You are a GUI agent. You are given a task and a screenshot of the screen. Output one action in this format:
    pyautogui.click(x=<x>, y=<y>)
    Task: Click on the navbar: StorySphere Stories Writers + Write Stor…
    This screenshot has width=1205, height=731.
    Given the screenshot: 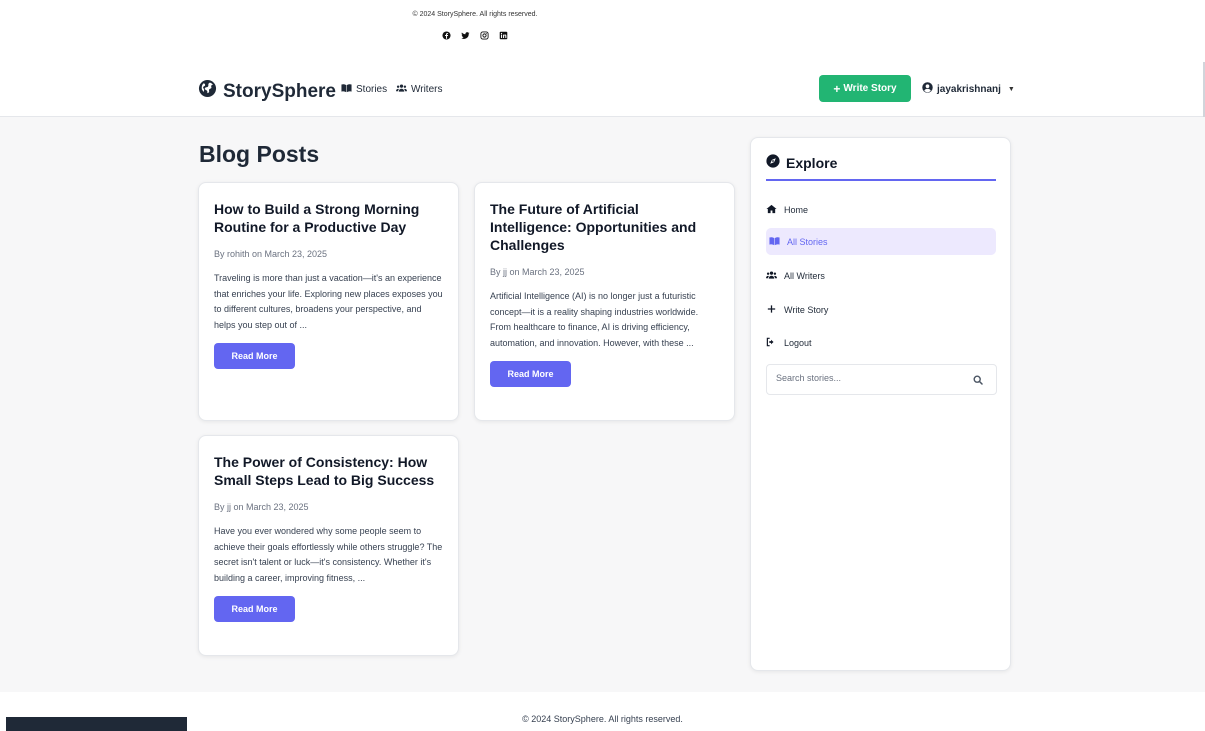 What is the action you would take?
    pyautogui.click(x=602, y=89)
    